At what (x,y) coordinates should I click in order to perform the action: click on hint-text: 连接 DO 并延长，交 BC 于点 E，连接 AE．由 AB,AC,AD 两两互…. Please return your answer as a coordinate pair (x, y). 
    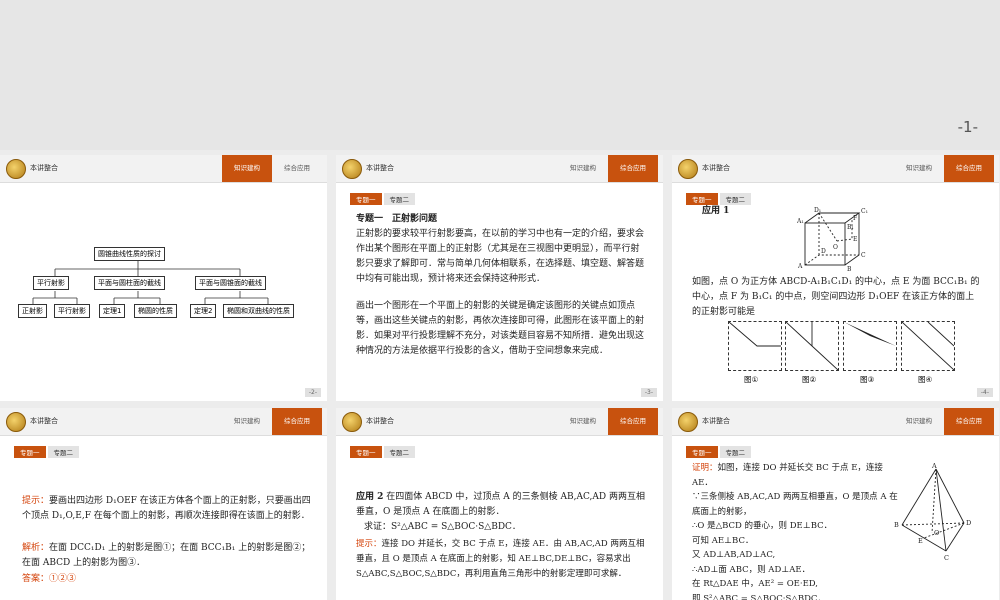
    Looking at the image, I should click on (500, 559).